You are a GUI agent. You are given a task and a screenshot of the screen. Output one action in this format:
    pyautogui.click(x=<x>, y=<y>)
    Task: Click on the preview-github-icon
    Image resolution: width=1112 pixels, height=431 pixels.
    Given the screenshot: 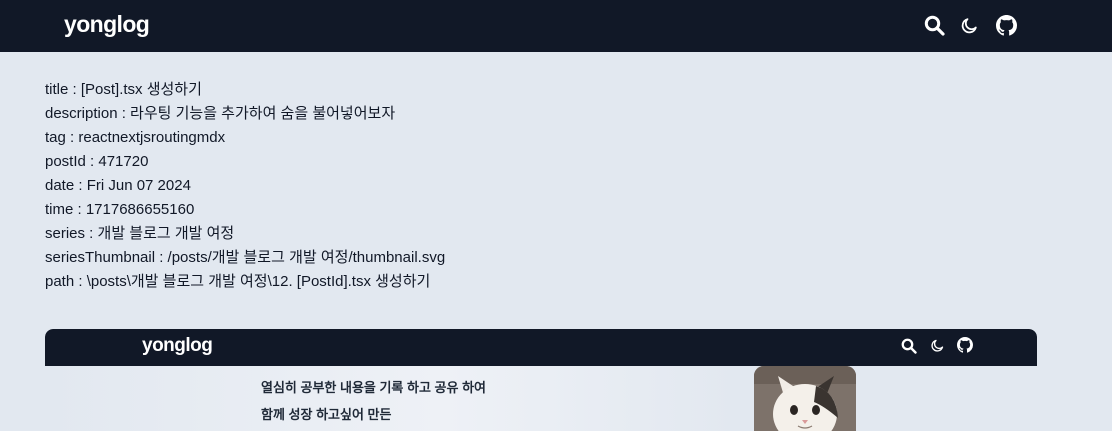 What is the action you would take?
    pyautogui.click(x=965, y=345)
    